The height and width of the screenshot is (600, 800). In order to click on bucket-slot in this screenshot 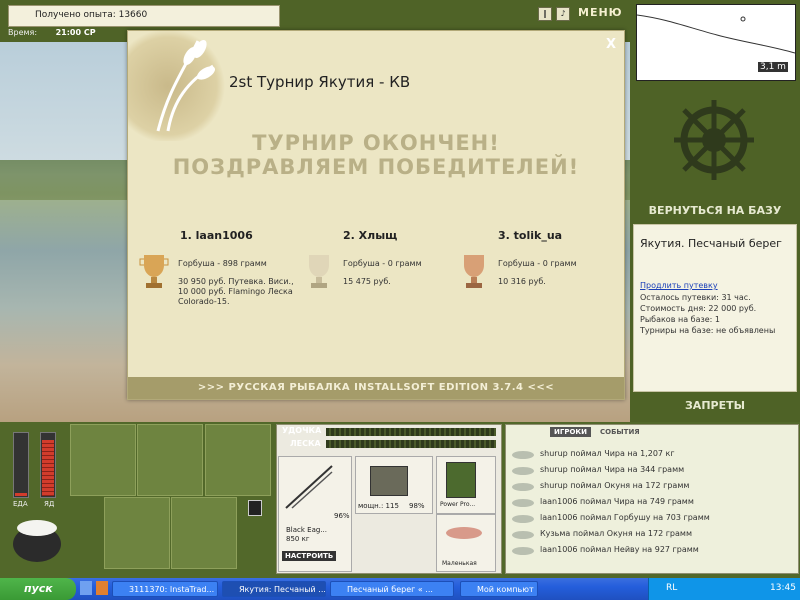, I will do `click(204, 533)`.